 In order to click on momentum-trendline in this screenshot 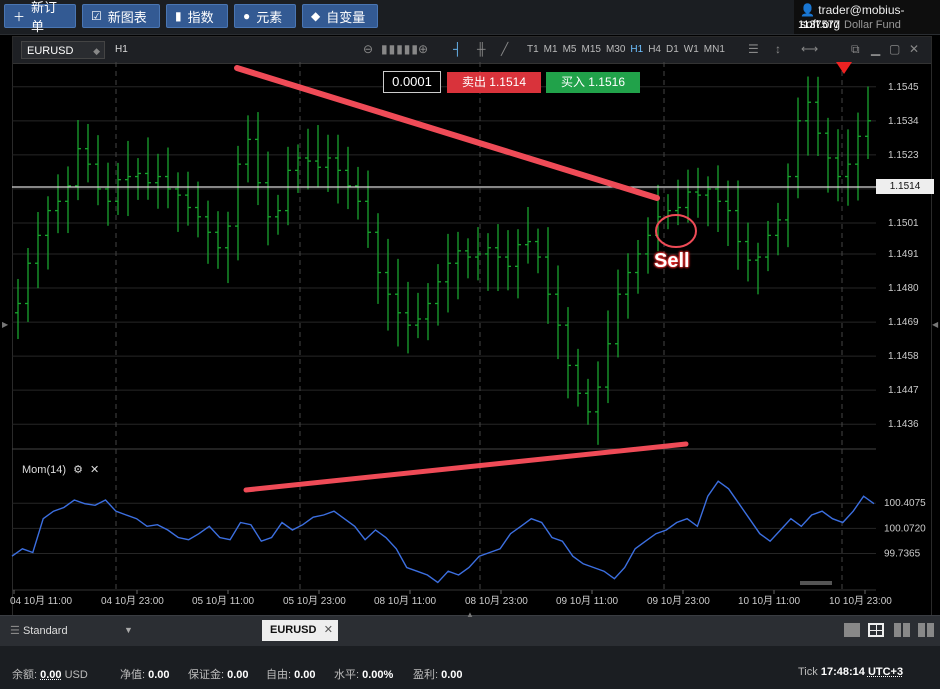, I will do `click(466, 467)`.